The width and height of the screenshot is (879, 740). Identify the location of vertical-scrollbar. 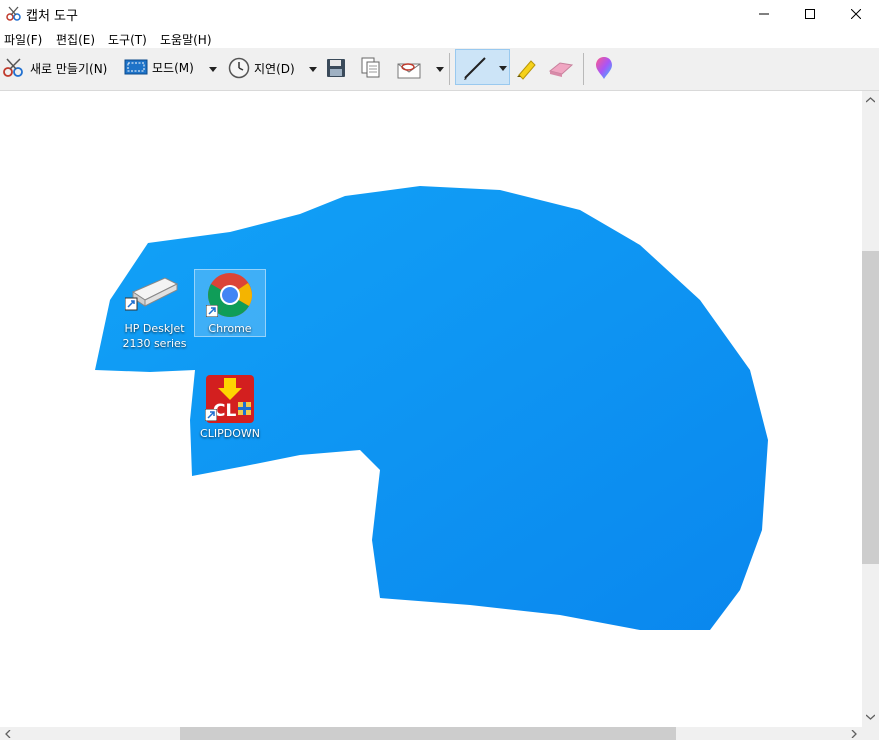
(870, 409).